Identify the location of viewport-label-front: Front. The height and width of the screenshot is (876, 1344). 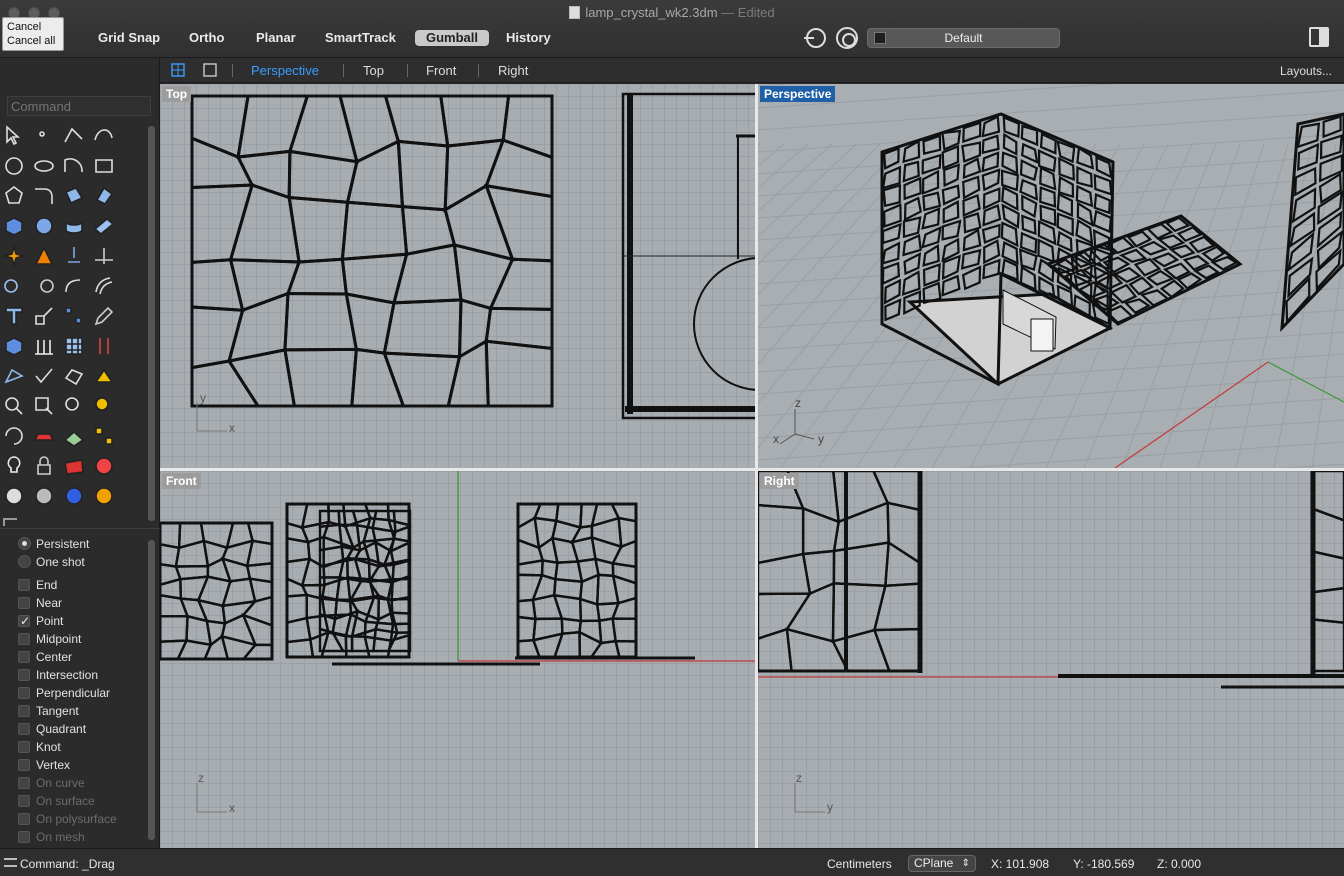
(181, 481).